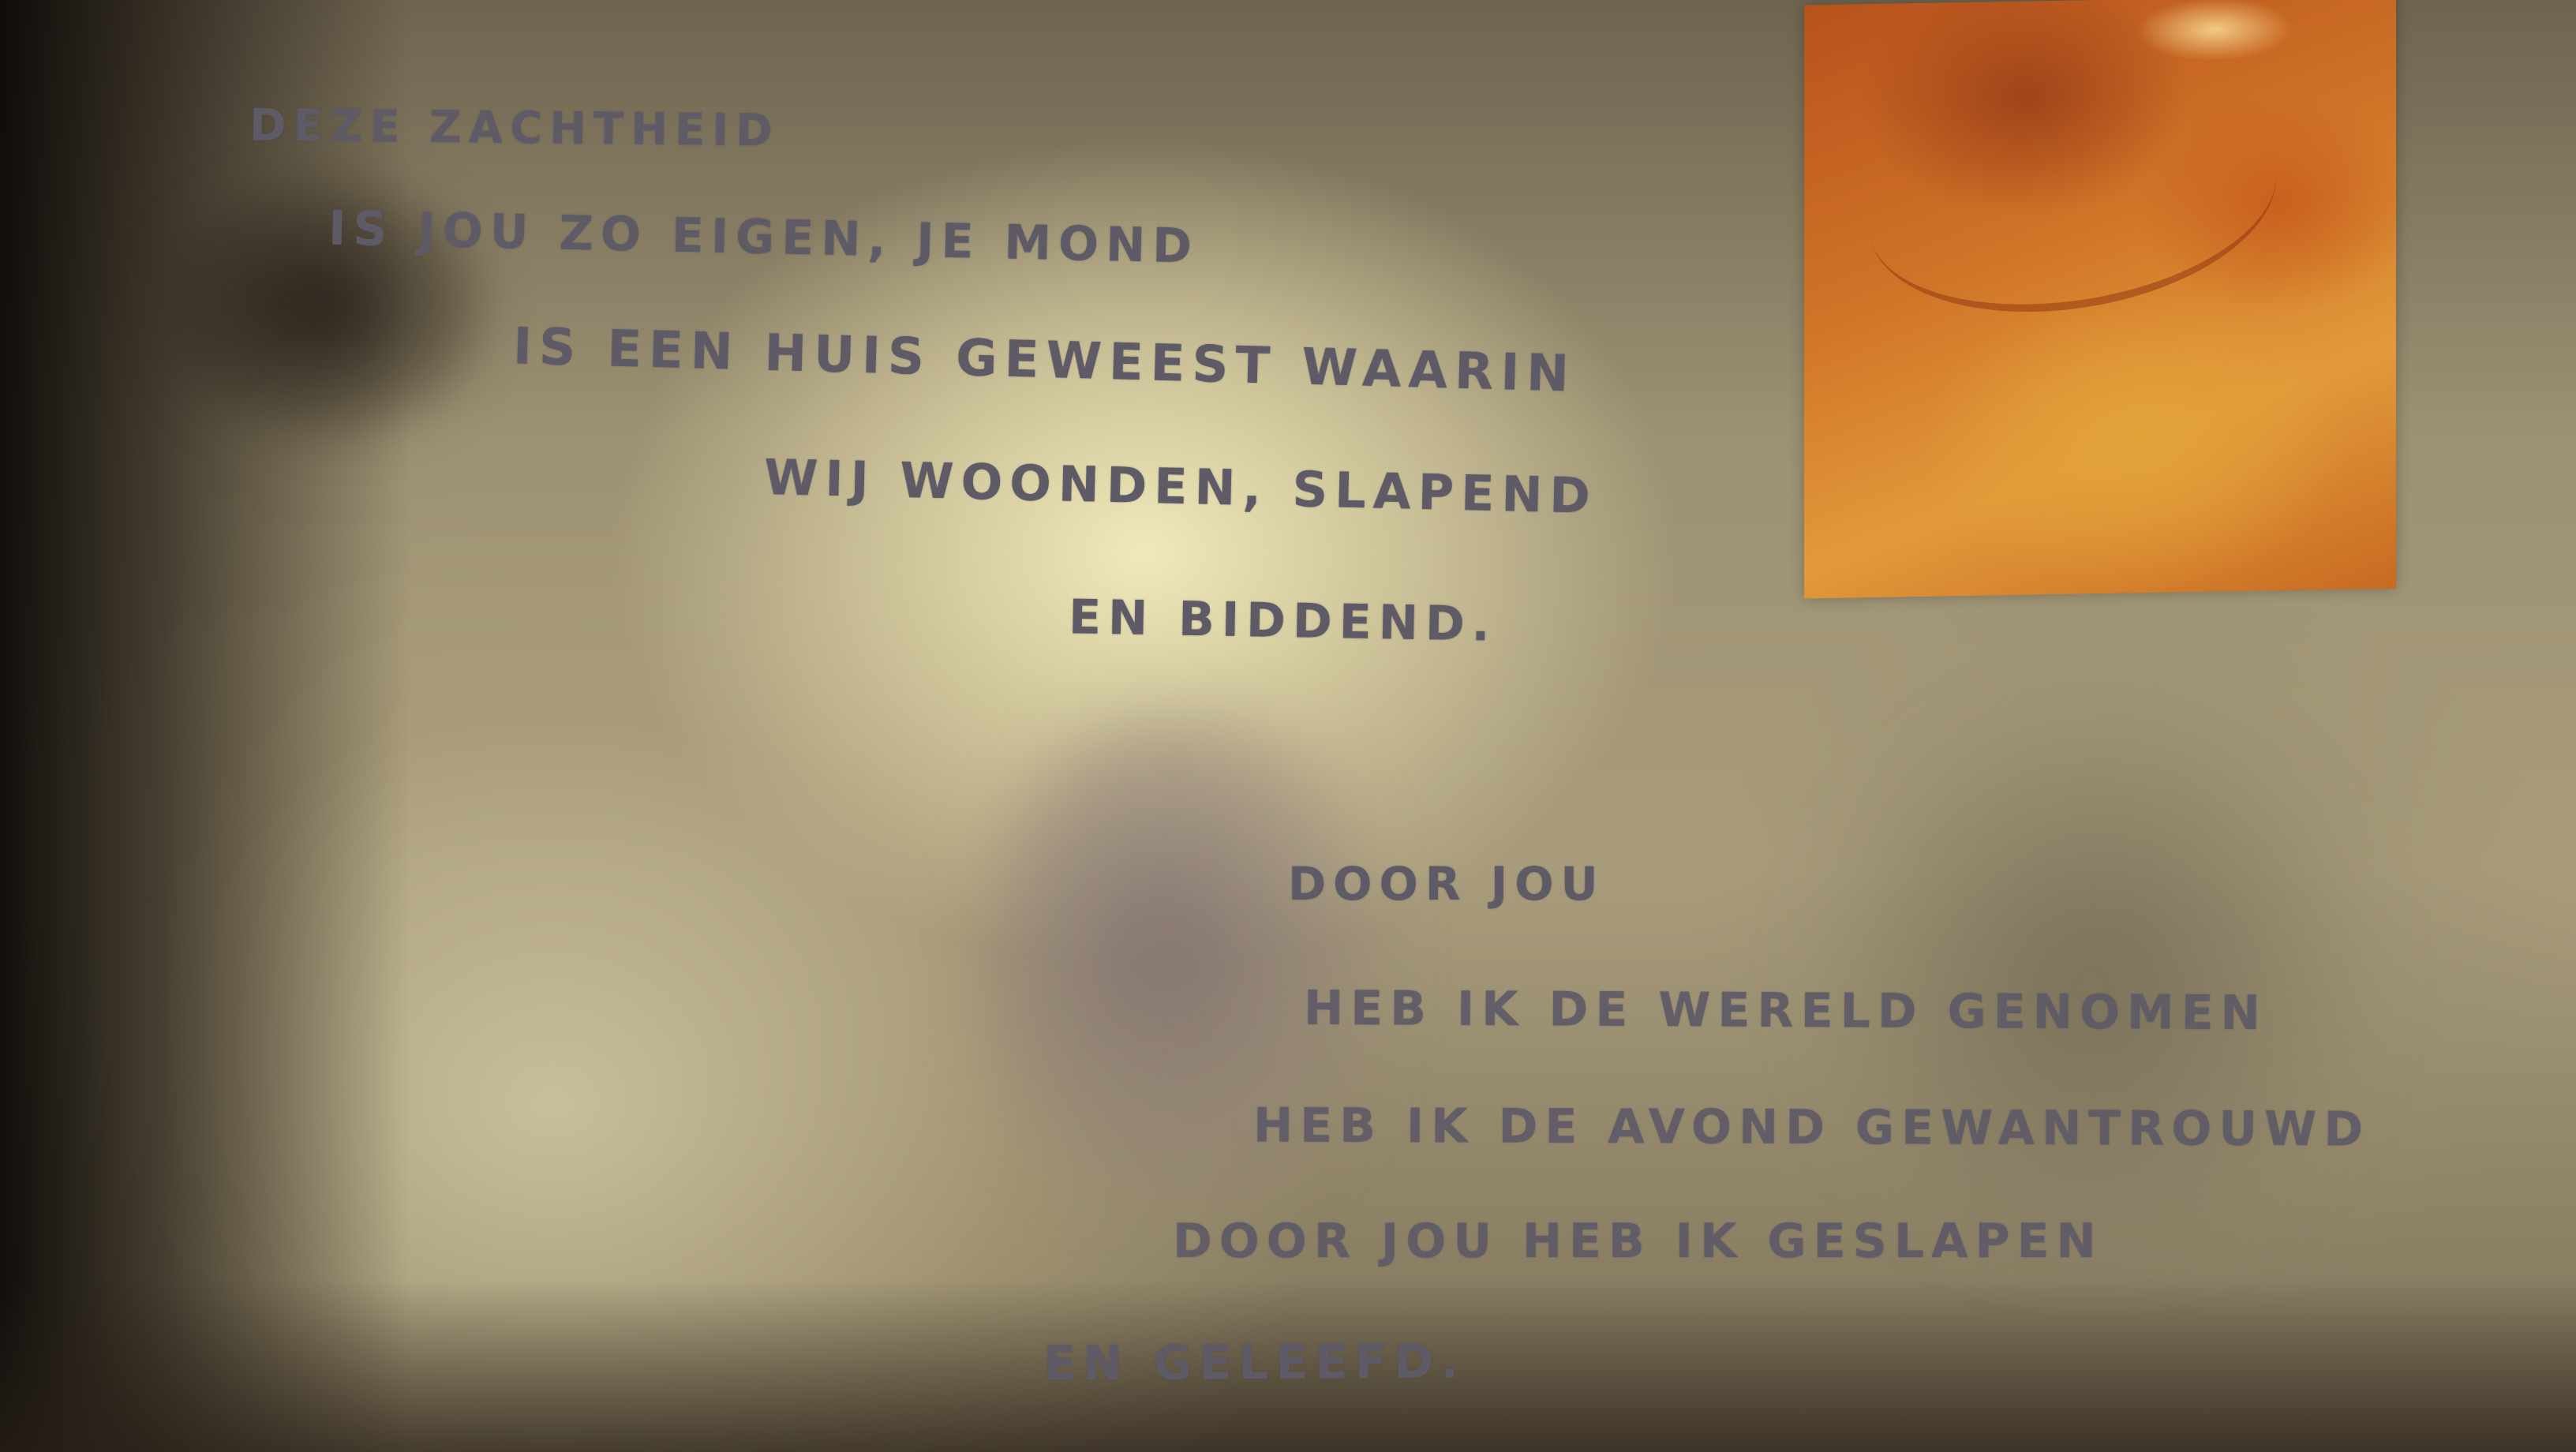 This screenshot has width=2576, height=1452. Describe the element at coordinates (1044, 360) in the screenshot. I see `poem-line-3: IS EEN HUIS GEWEEST WAARIN` at that location.